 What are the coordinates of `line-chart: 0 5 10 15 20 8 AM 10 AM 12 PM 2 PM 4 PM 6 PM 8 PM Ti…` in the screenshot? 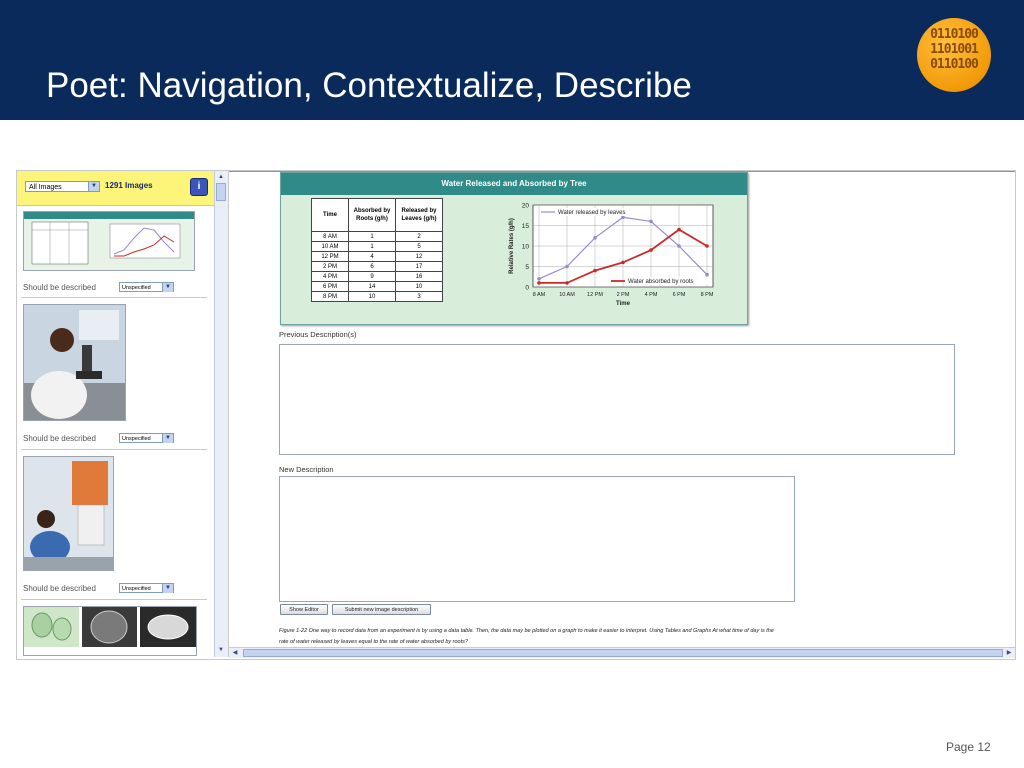 It's located at (611, 255).